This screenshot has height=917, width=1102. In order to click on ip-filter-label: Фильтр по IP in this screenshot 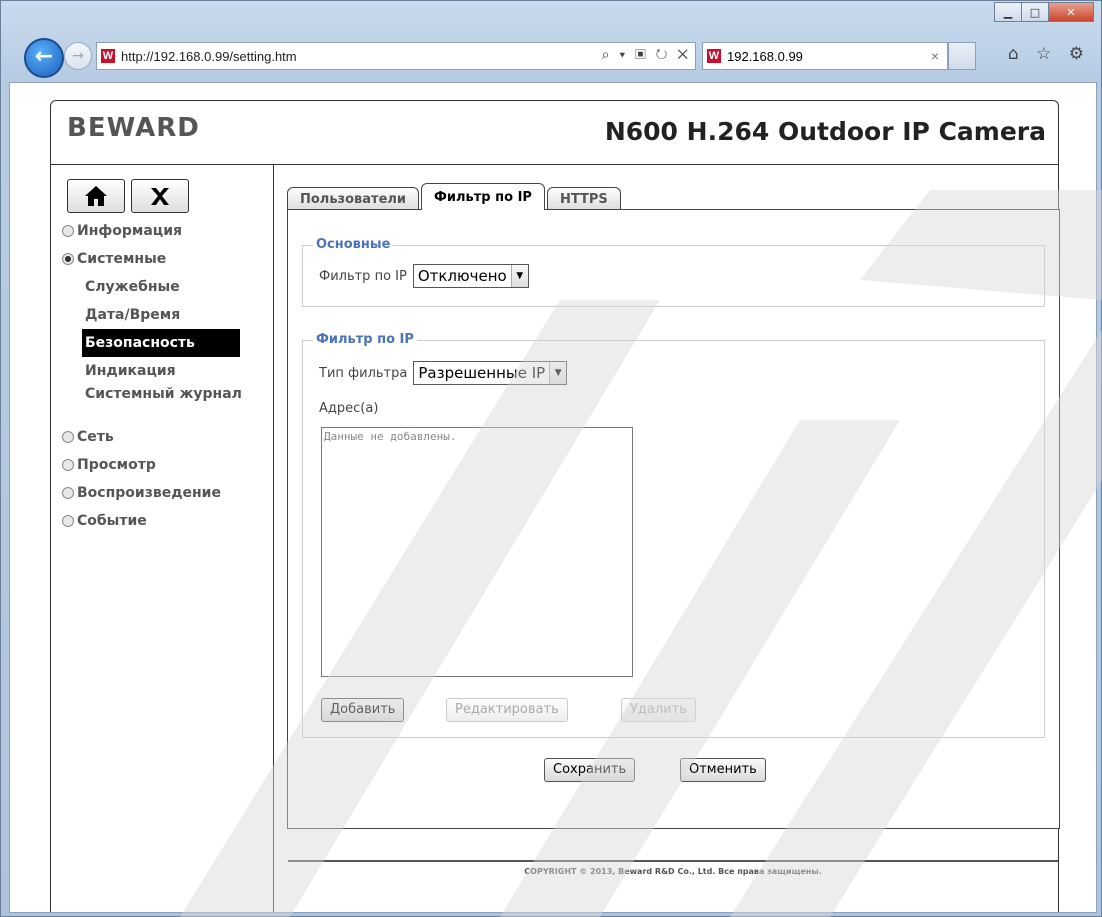, I will do `click(363, 276)`.